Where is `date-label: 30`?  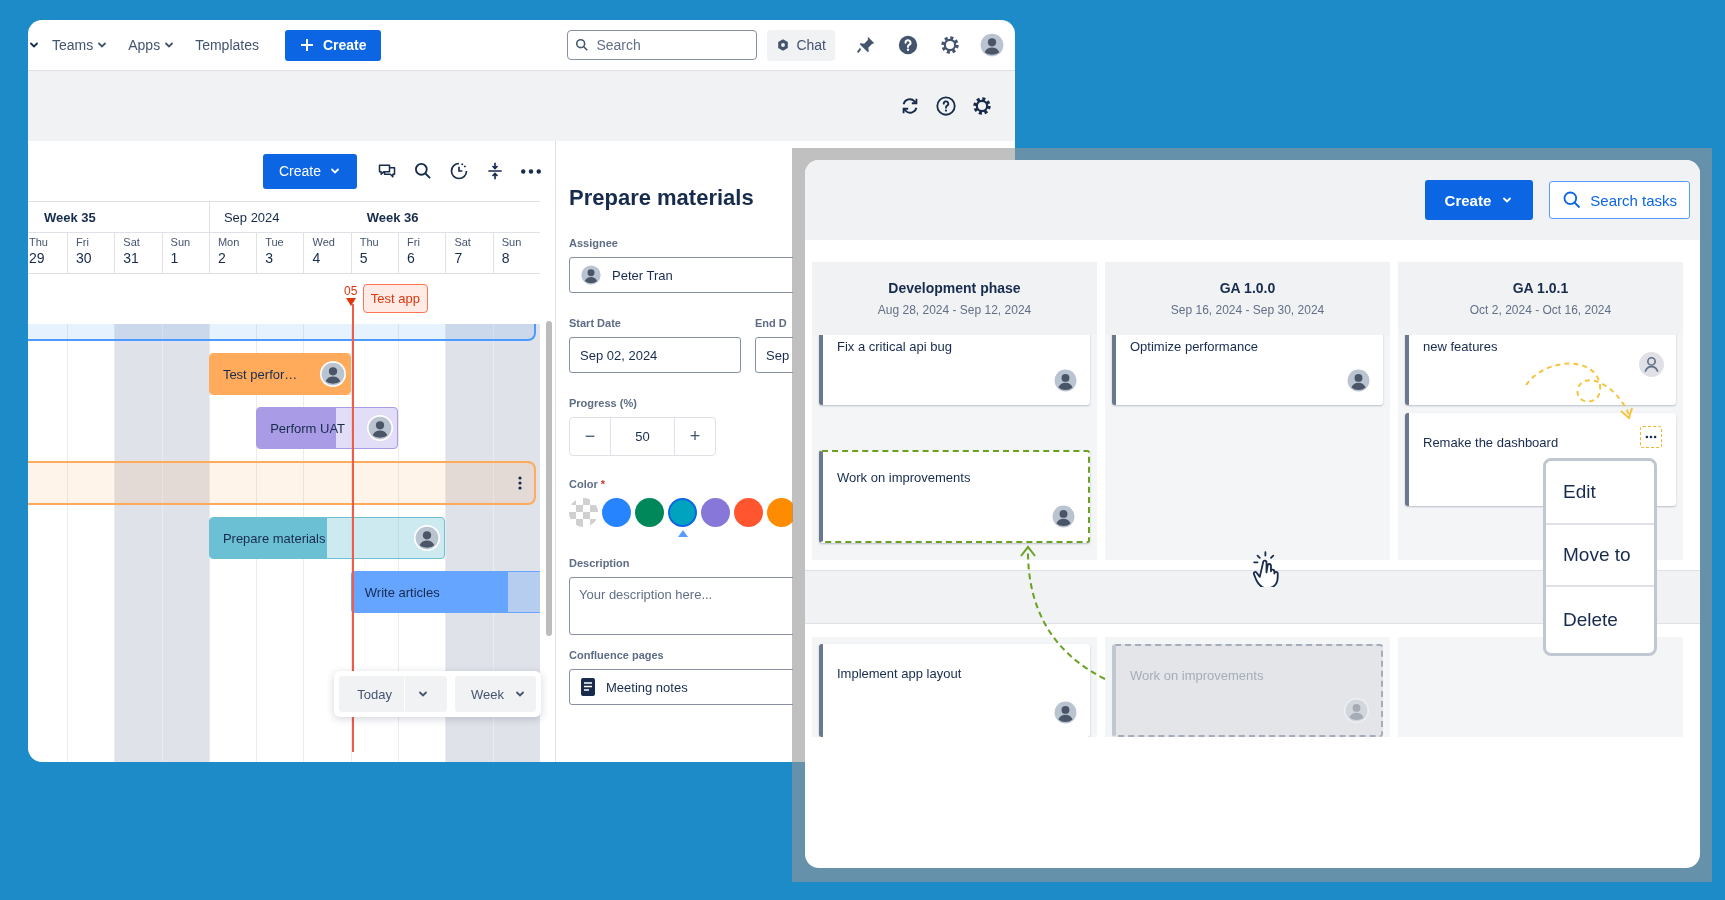
date-label: 30 is located at coordinates (84, 258).